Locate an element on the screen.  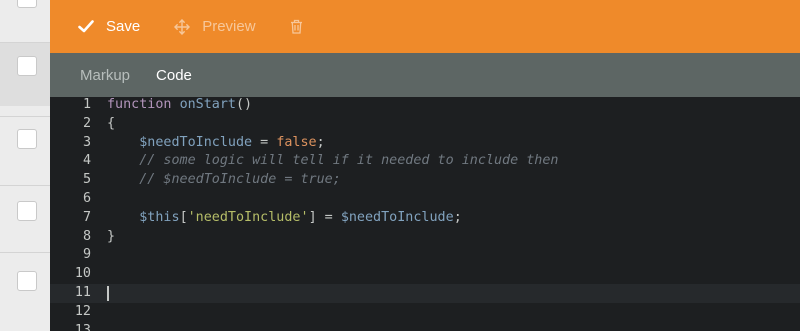
save-button: Save is located at coordinates (109, 26).